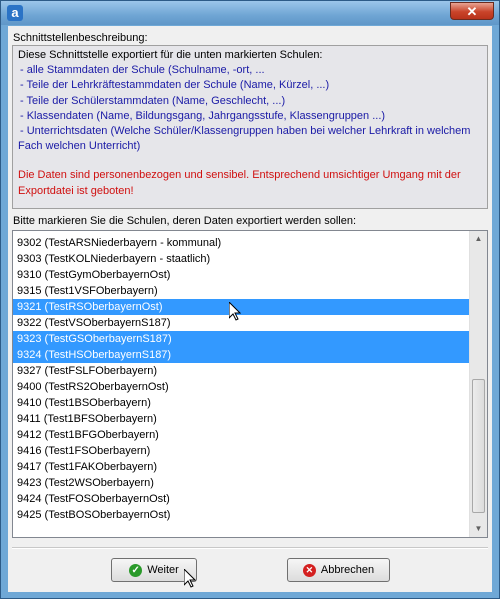 This screenshot has width=500, height=599. I want to click on school-list-item: 9412 (Test1BFGOberbayern), so click(241, 435).